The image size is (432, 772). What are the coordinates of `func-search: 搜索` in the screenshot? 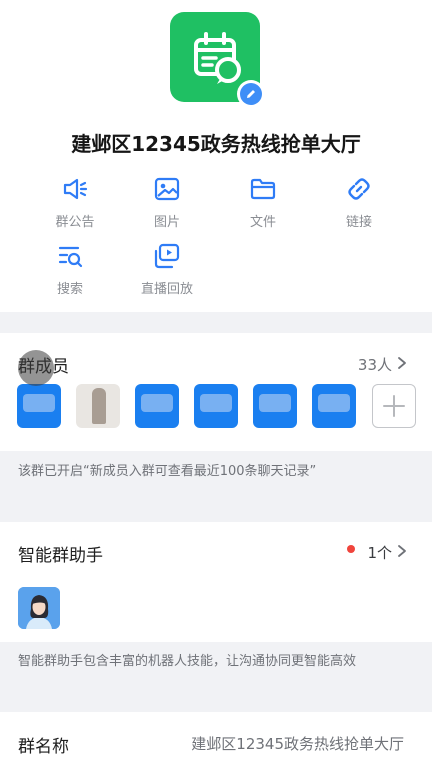 It's located at (70, 272).